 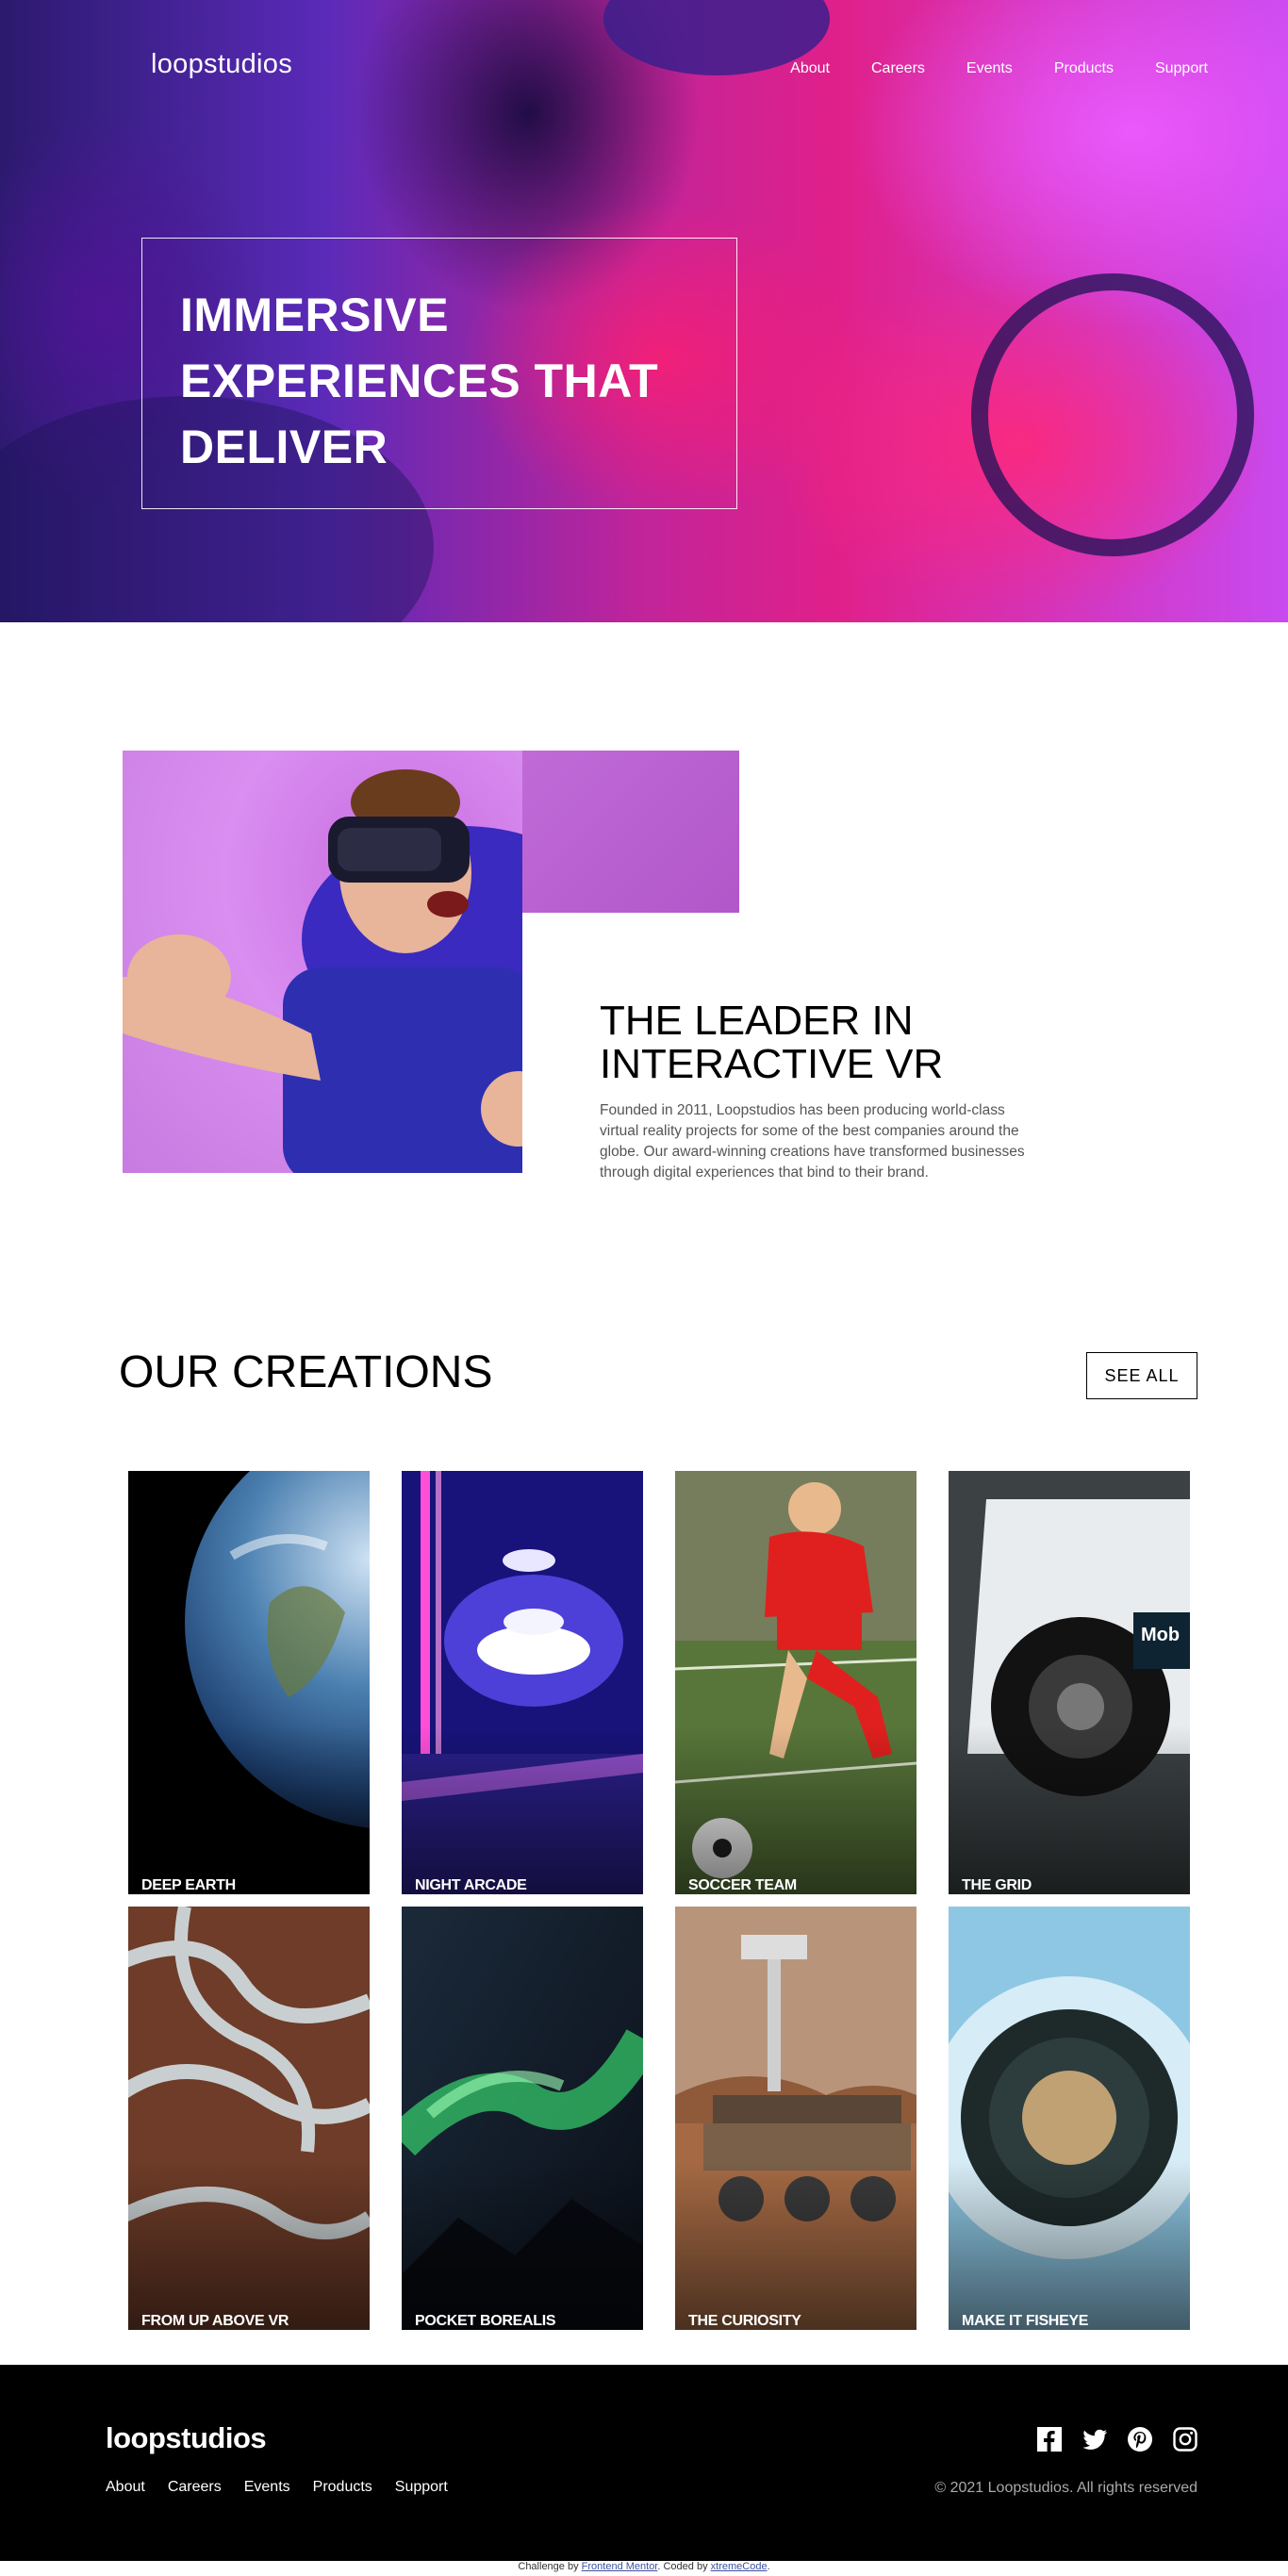 What do you see at coordinates (1065, 2488) in the screenshot?
I see `copyright: © 2021 Loopstudios. All rights reserved` at bounding box center [1065, 2488].